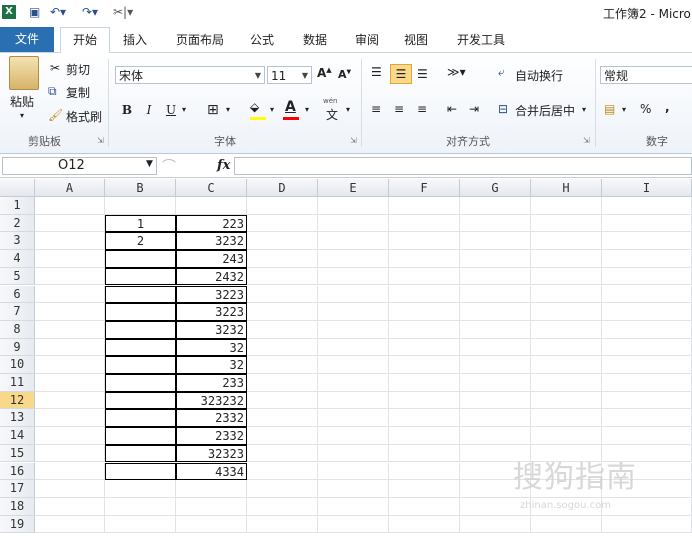 The width and height of the screenshot is (692, 540). Describe the element at coordinates (647, 383) in the screenshot. I see `cell-i11` at that location.